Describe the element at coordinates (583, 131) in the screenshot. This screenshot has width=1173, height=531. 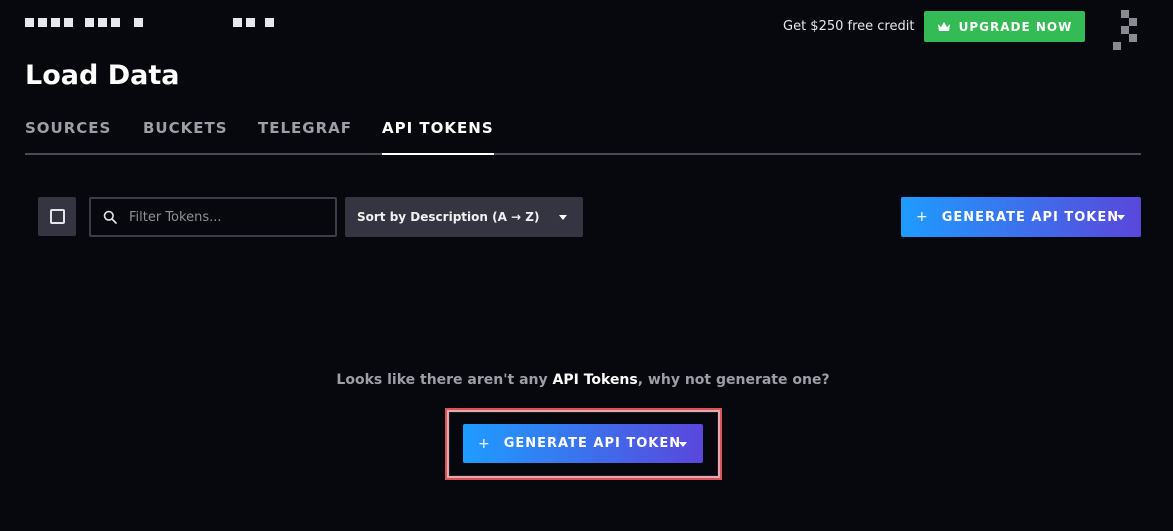
I see `tab-bar: SOURCES BUCKETS TELEGRAF API TOKENS` at that location.